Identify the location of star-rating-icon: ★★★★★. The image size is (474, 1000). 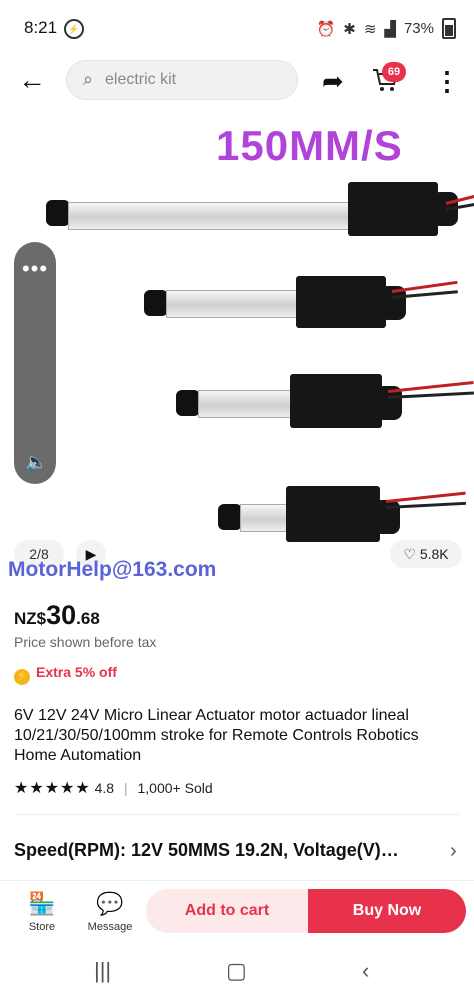
(52, 788).